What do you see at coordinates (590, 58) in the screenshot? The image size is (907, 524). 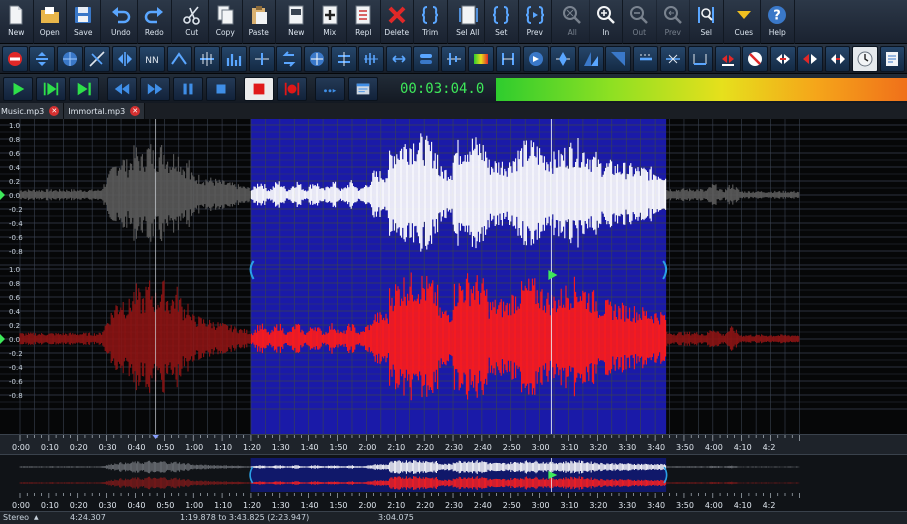 I see `effect-button-envelope` at bounding box center [590, 58].